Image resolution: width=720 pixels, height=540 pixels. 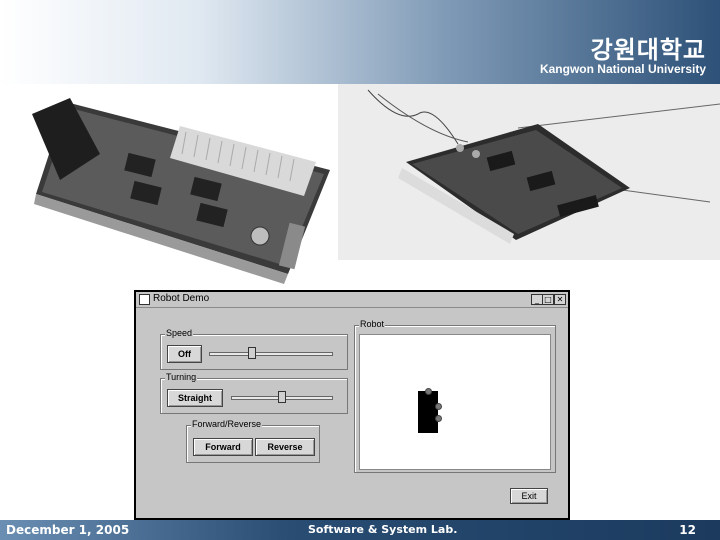 I want to click on forward-reverse-group: Forward/Reverse Forward Reverse, so click(x=253, y=441).